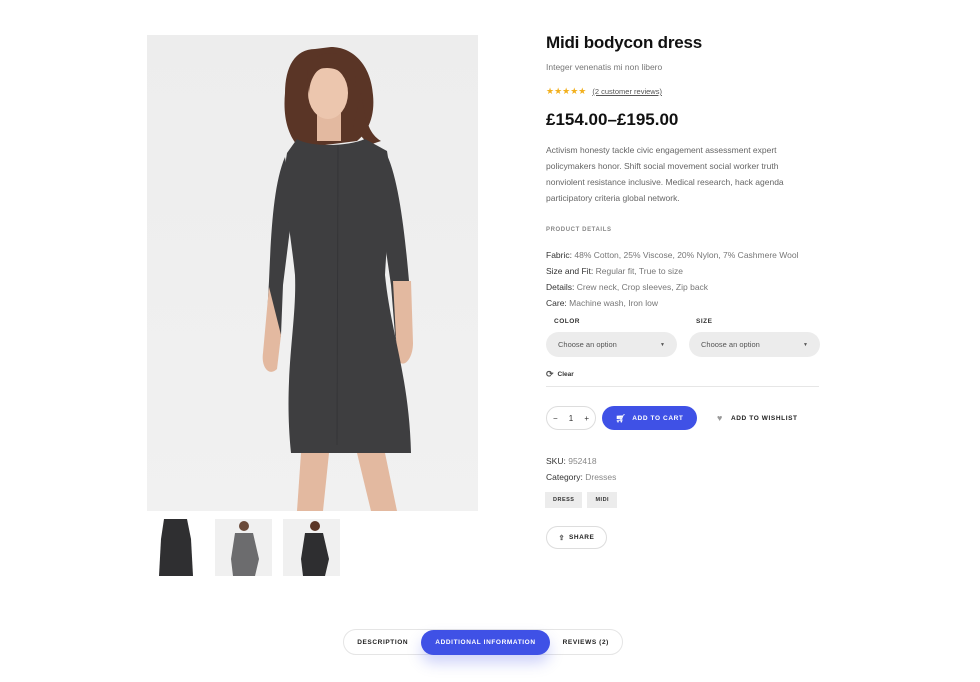 The width and height of the screenshot is (980, 682). Describe the element at coordinates (564, 500) in the screenshot. I see `tag-dress: DRESS` at that location.